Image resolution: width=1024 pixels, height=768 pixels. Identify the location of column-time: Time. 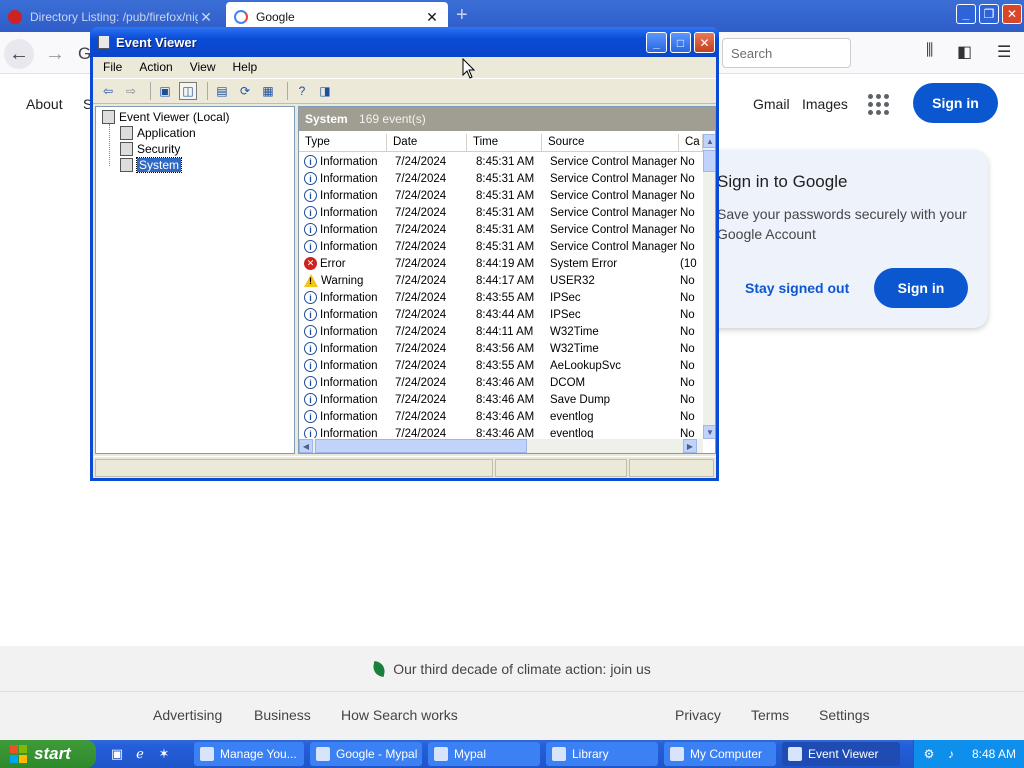
(504, 142).